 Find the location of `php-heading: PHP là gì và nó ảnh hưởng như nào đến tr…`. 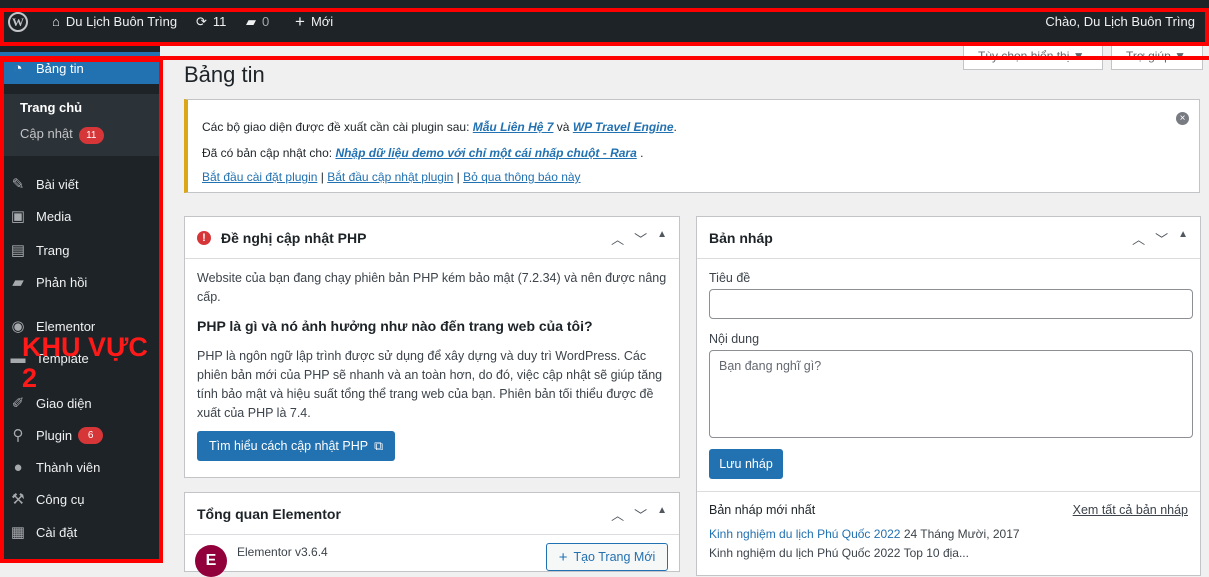

php-heading: PHP là gì và nó ảnh hưởng như nào đến tr… is located at coordinates (395, 326).